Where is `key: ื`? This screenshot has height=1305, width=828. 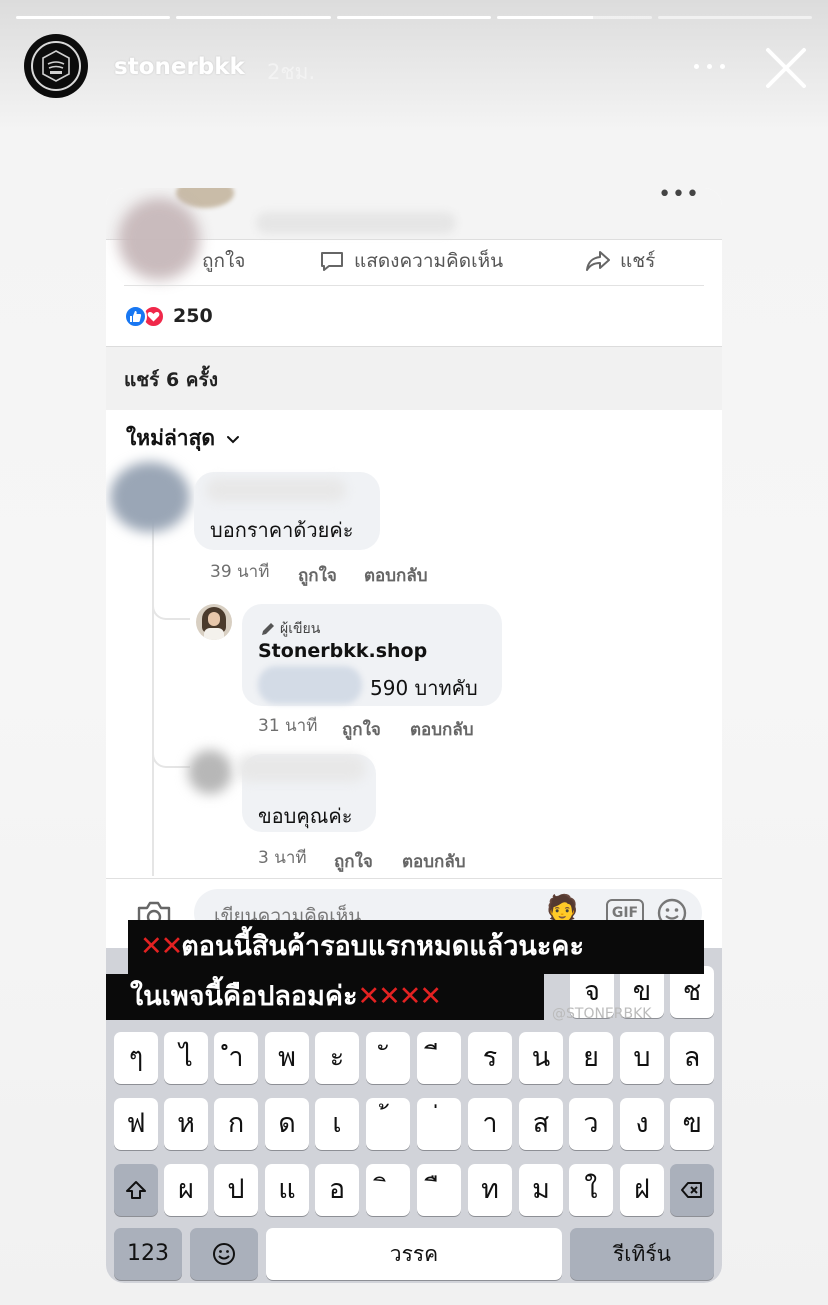 key: ื is located at coordinates (439, 1190).